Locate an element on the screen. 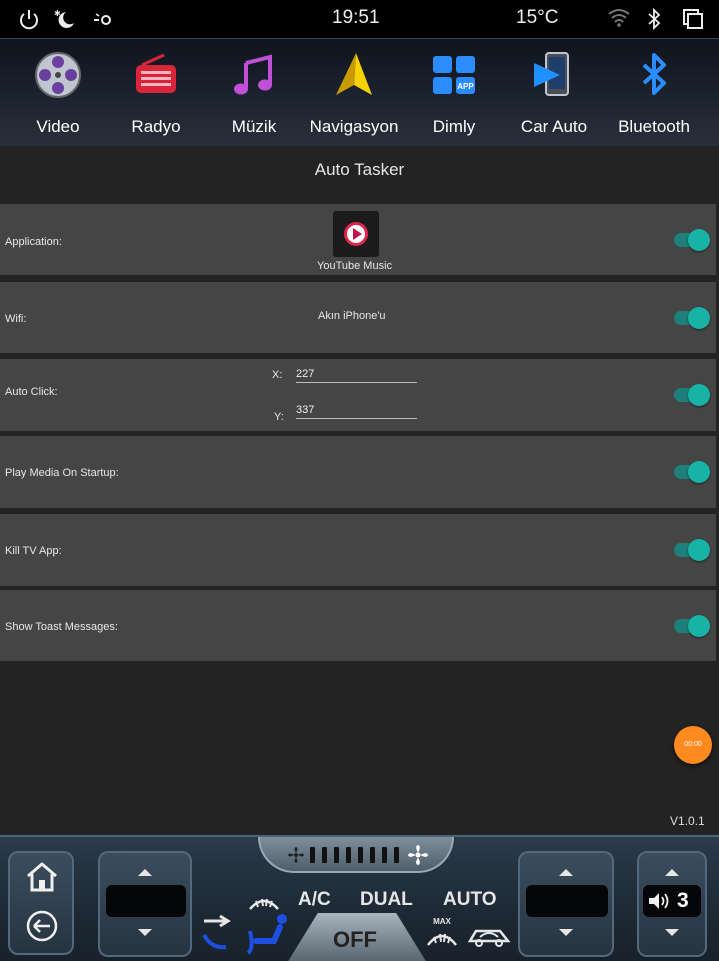 This screenshot has height=961, width=719. back-icon is located at coordinates (42, 926).